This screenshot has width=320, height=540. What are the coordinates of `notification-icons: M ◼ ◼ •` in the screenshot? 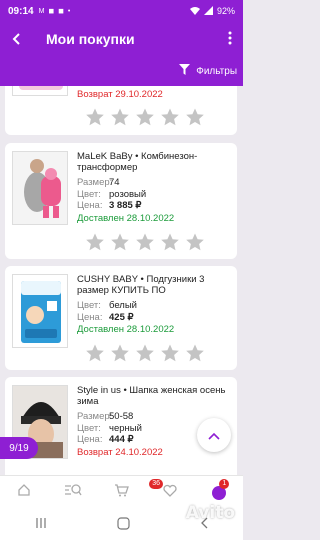 It's located at (55, 11).